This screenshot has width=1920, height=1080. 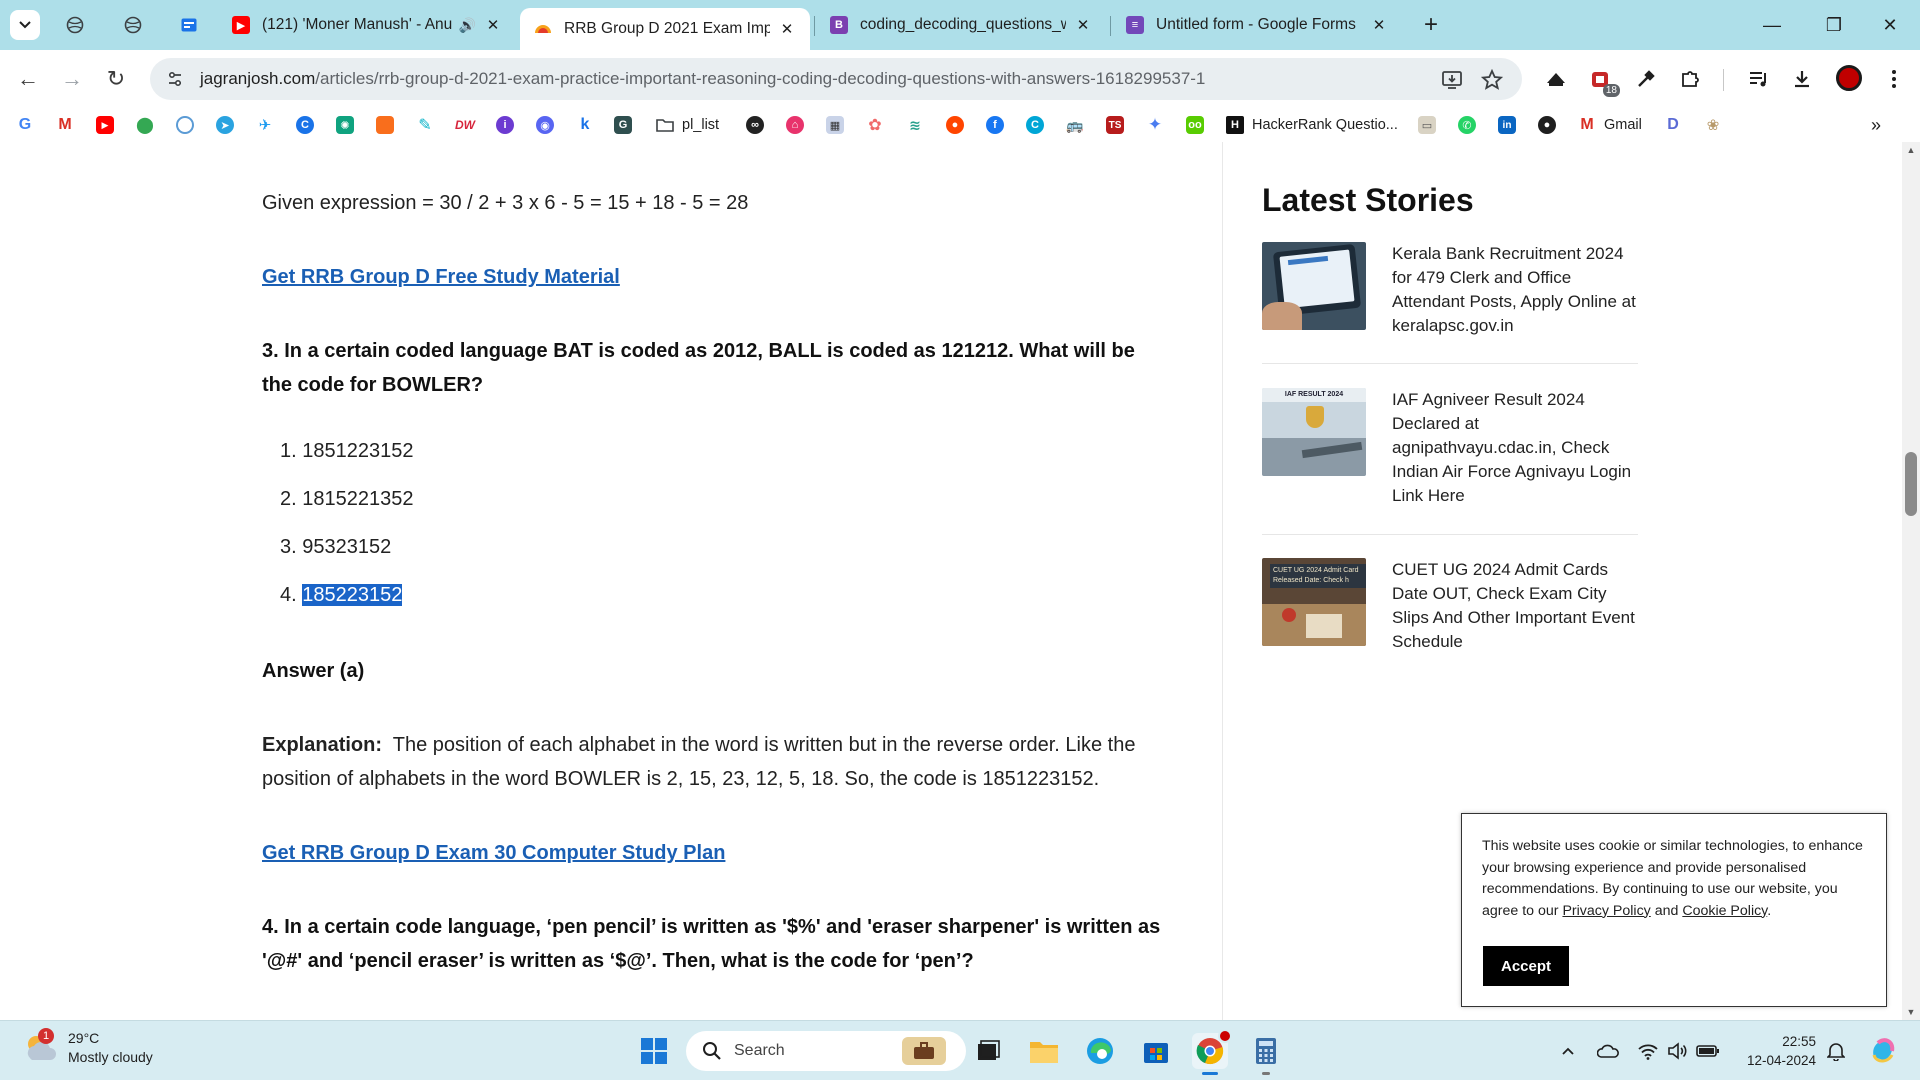 I want to click on calculator-icon, so click(x=1266, y=1054).